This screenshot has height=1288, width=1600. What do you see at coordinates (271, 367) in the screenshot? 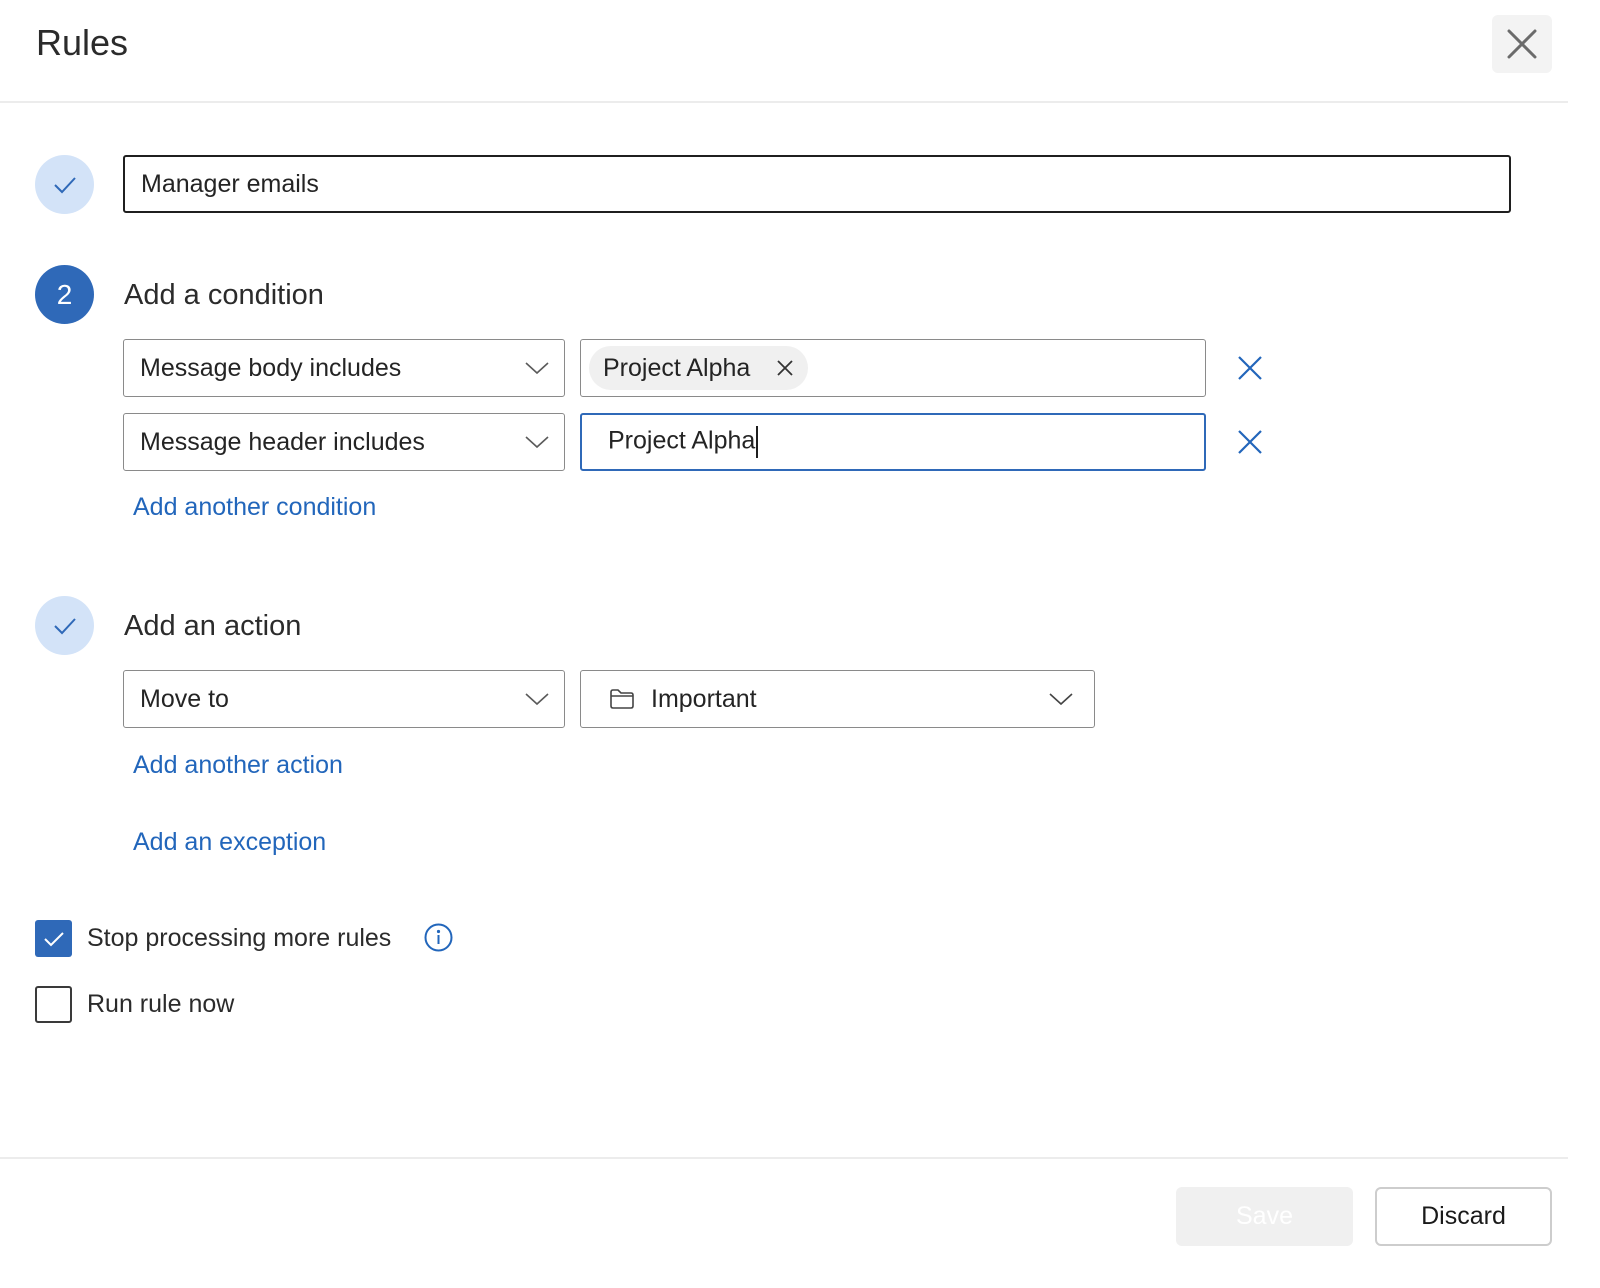
I see `condition-type-value: Message body includes` at bounding box center [271, 367].